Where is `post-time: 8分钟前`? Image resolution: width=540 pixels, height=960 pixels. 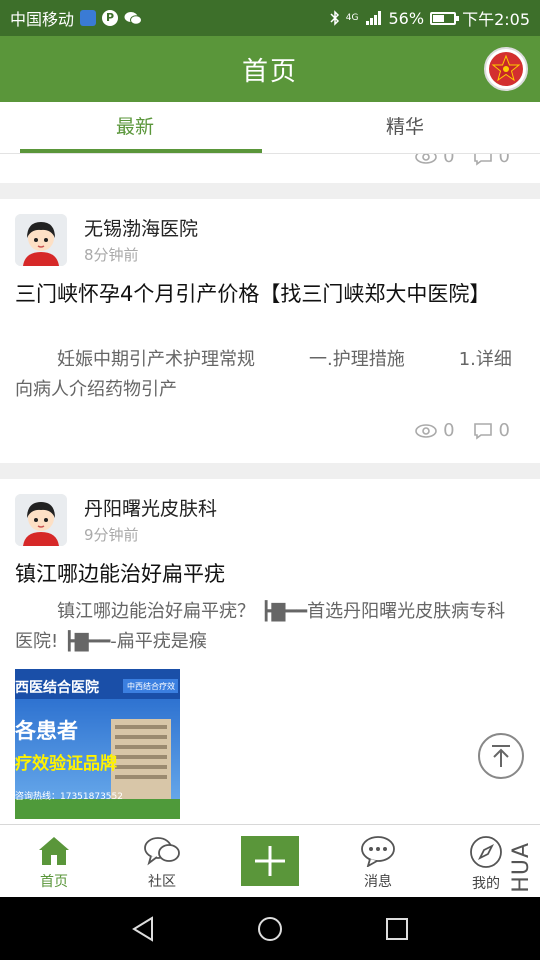 post-time: 8分钟前 is located at coordinates (111, 255).